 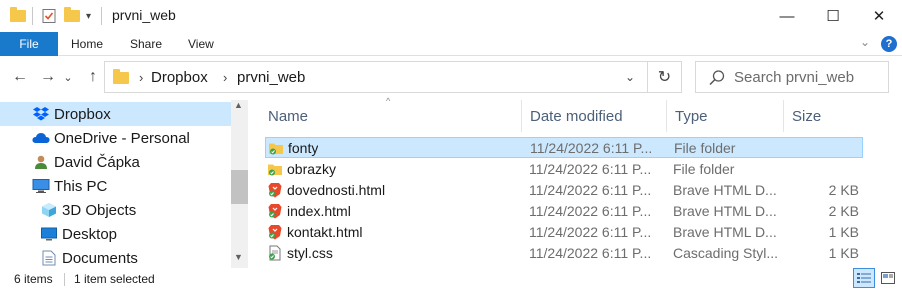 I want to click on close-button: ✕, so click(x=879, y=16).